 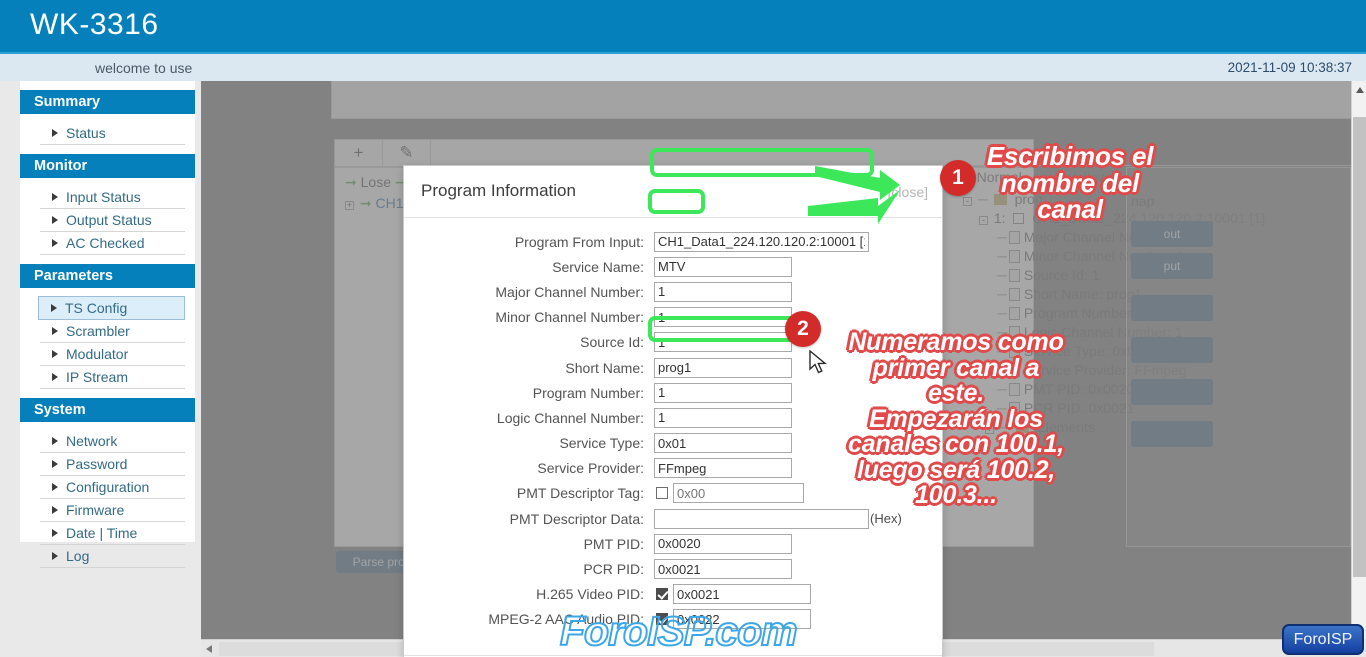 What do you see at coordinates (723, 342) in the screenshot?
I see `source-id-field` at bounding box center [723, 342].